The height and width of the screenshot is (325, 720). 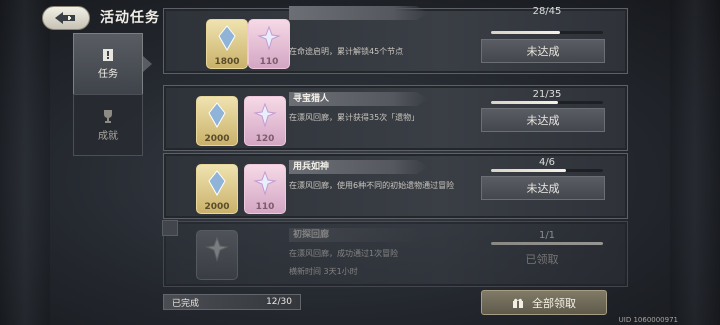 I want to click on gift-icon, so click(x=518, y=303).